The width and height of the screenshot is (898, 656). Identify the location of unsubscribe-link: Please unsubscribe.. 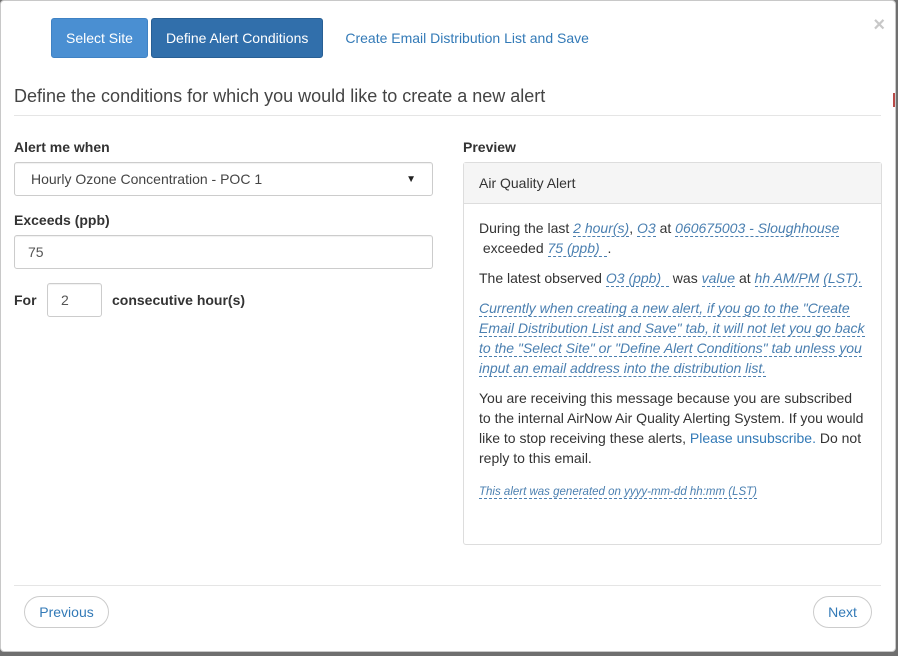
(753, 438).